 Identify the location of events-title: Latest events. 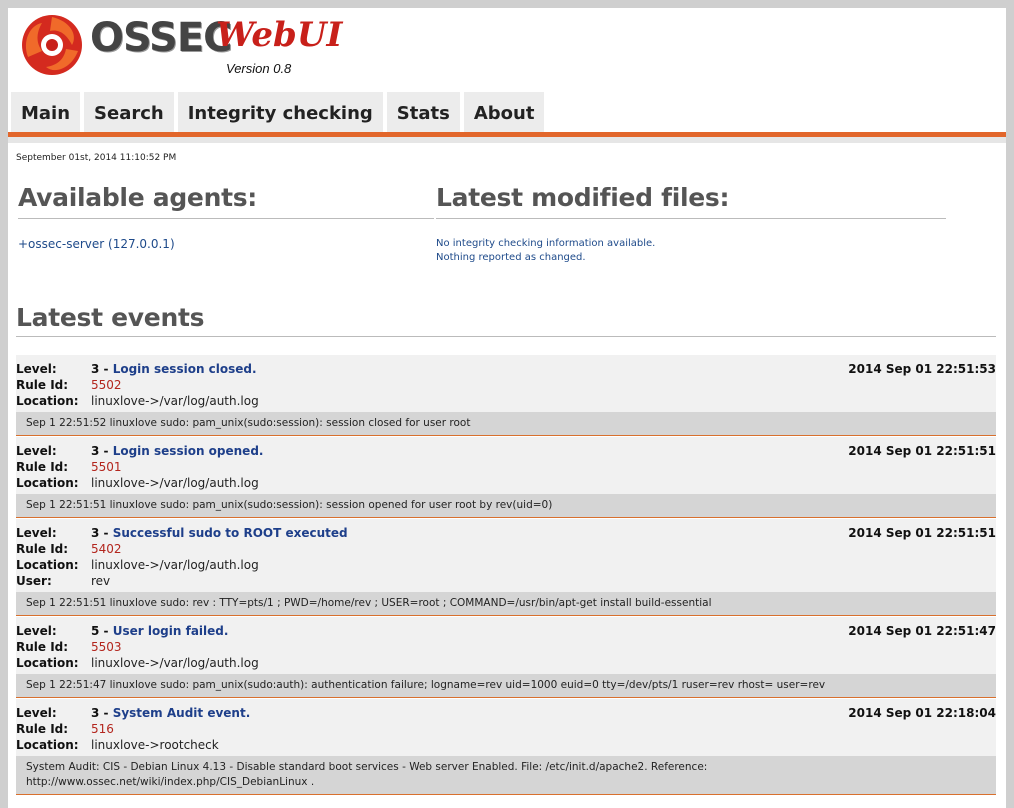
(110, 317).